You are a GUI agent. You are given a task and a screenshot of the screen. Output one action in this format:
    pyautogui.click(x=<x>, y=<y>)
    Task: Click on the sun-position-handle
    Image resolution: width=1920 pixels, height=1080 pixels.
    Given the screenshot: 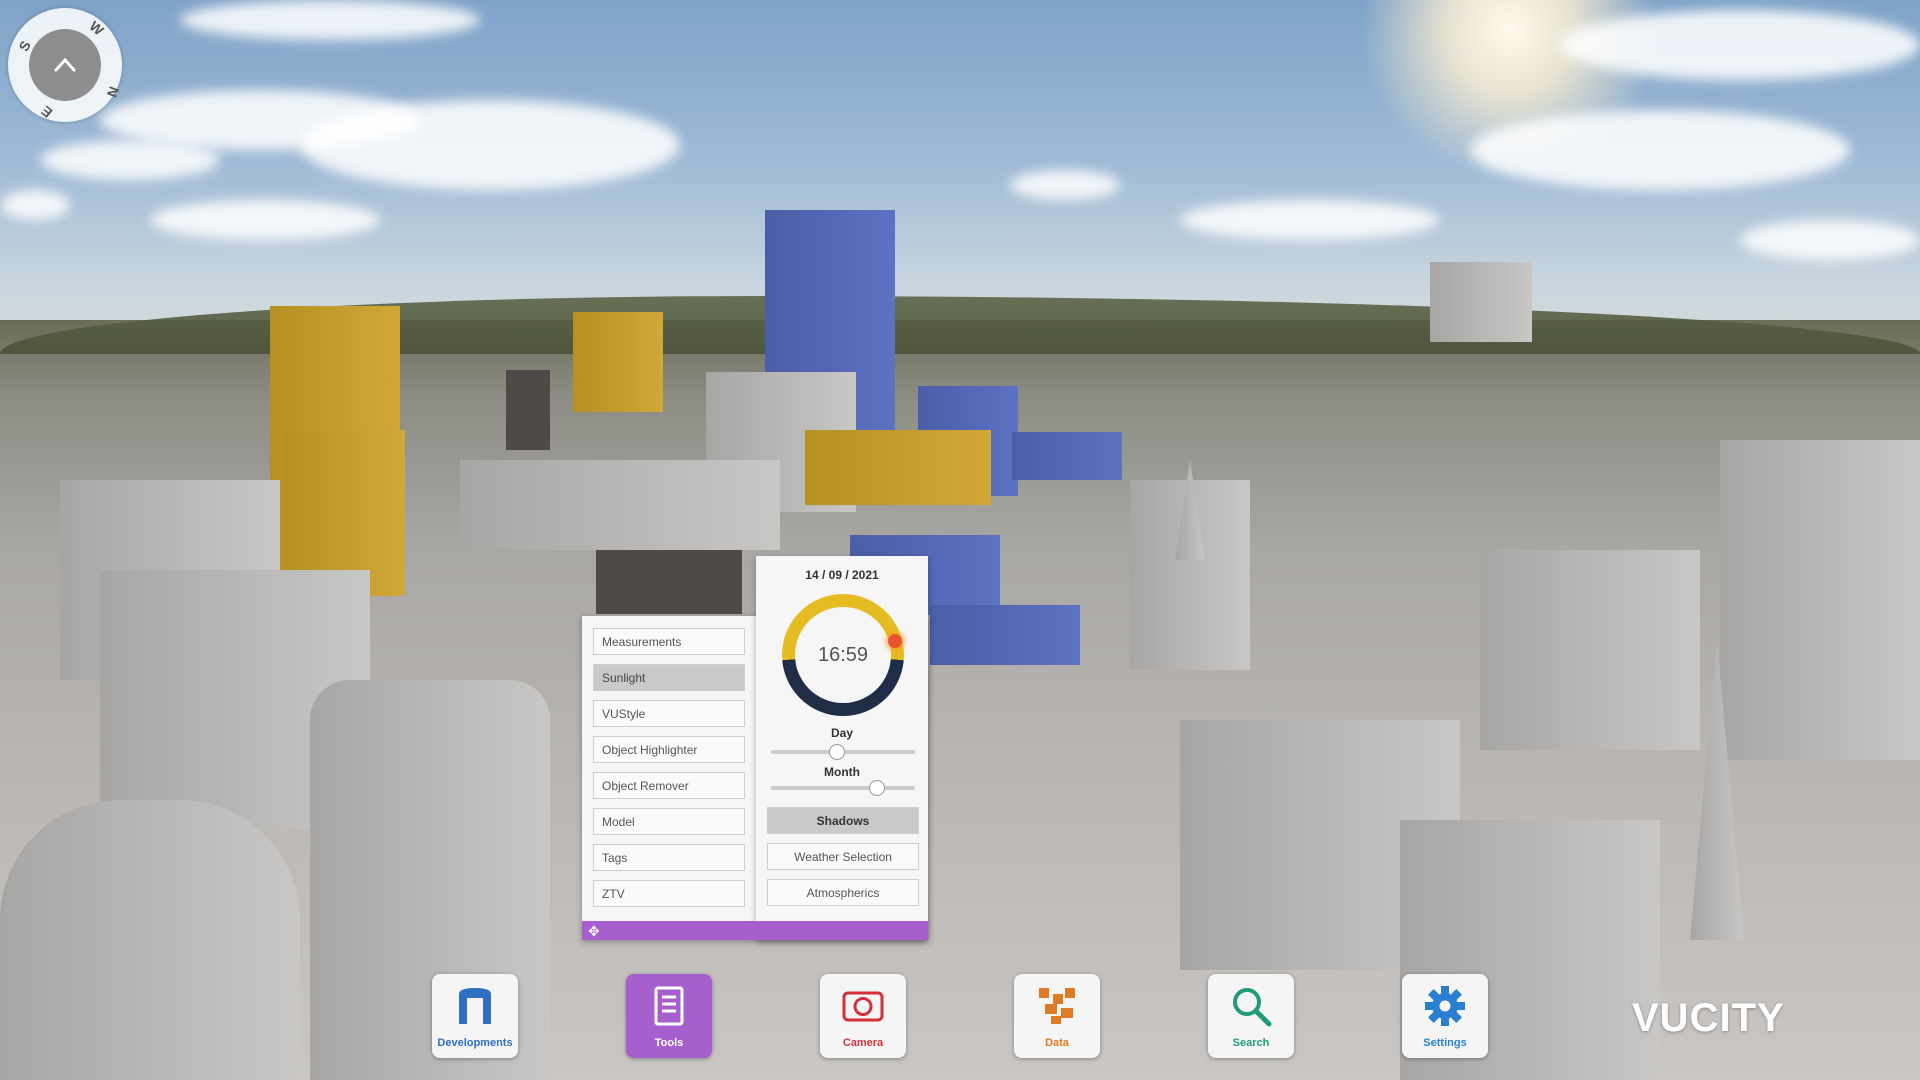 What is the action you would take?
    pyautogui.click(x=895, y=641)
    